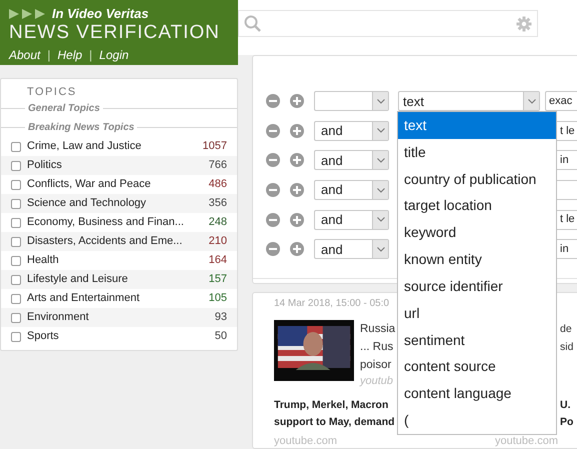 This screenshot has height=449, width=577. What do you see at coordinates (84, 146) in the screenshot?
I see `topic-label: Crime, Law and Justice` at bounding box center [84, 146].